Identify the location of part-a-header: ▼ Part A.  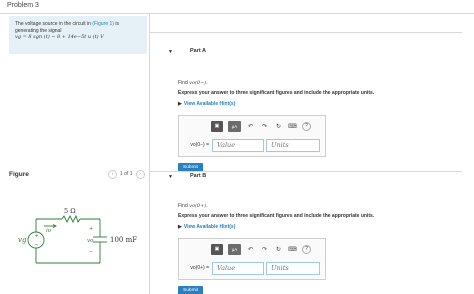
(312, 53).